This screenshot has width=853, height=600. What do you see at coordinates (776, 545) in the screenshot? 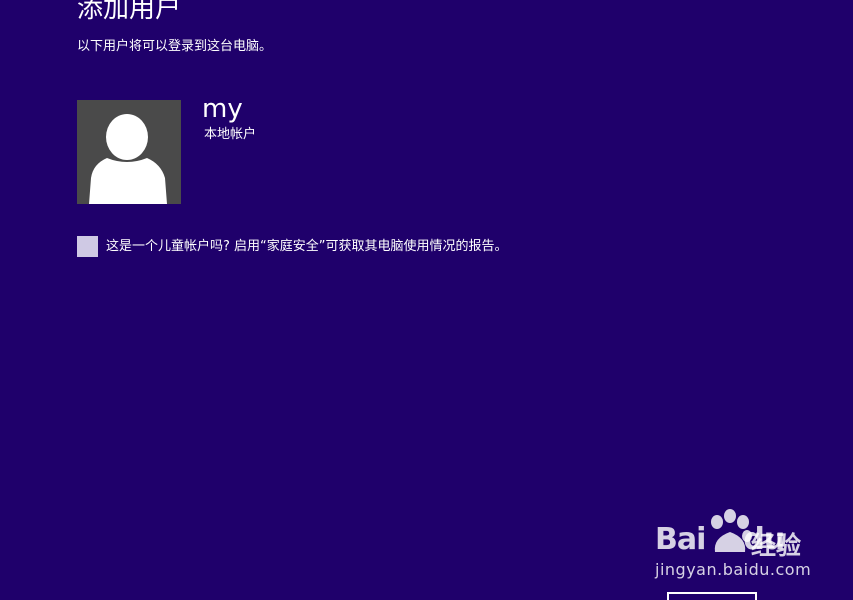
I see `jingyan-text: 经验` at bounding box center [776, 545].